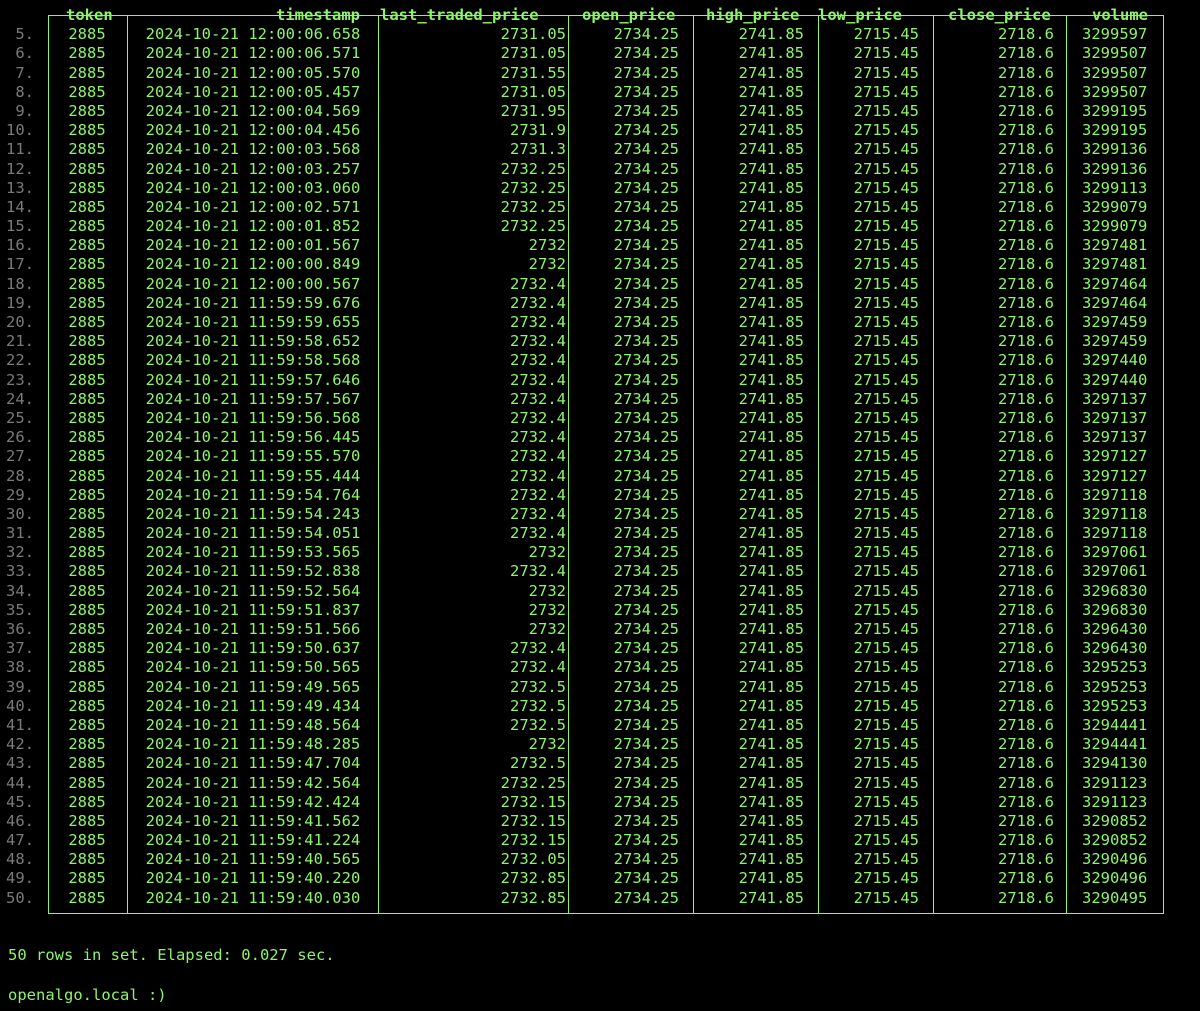 This screenshot has height=1011, width=1200. What do you see at coordinates (253, 34) in the screenshot?
I see `cell-timestamp: 2024-10-21 12:00:06.658` at bounding box center [253, 34].